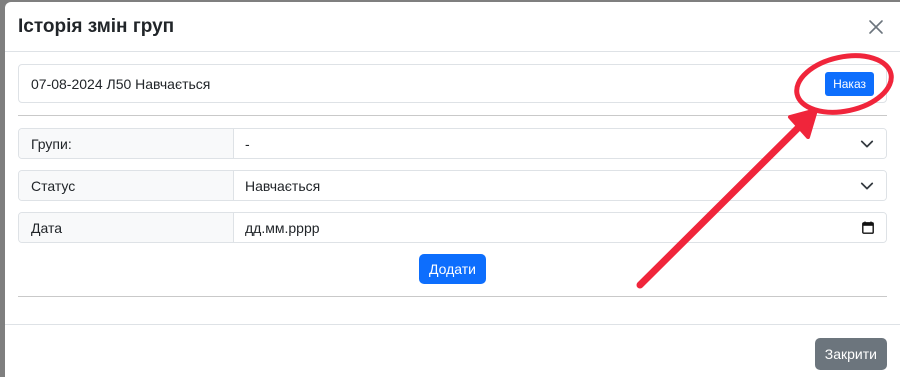  I want to click on close-icon-glyph, so click(876, 26).